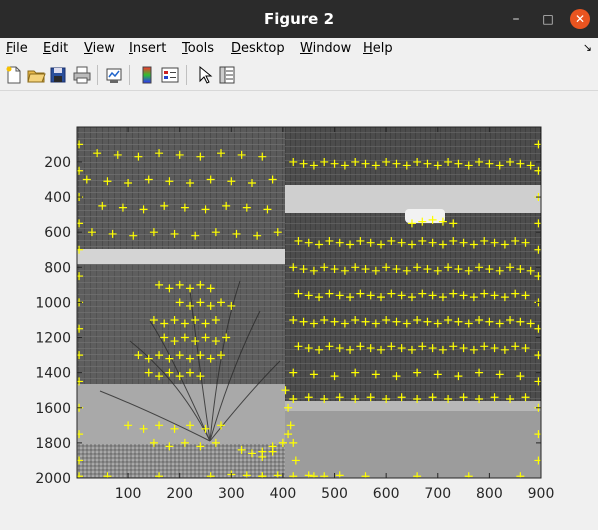 The width and height of the screenshot is (598, 530). I want to click on menu-desktop-label: Desktop, so click(258, 48).